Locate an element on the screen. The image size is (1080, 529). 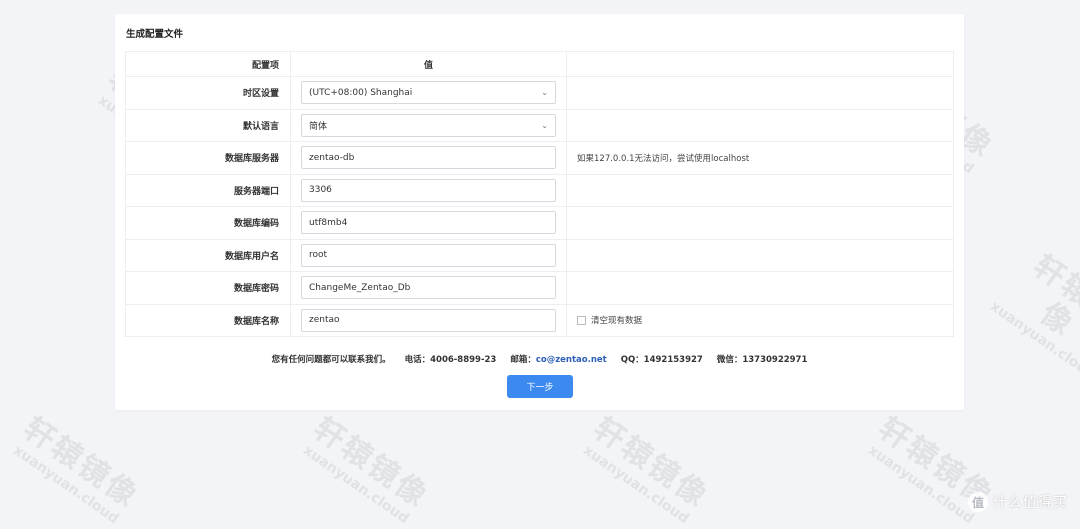
header-value: 值 is located at coordinates (428, 64).